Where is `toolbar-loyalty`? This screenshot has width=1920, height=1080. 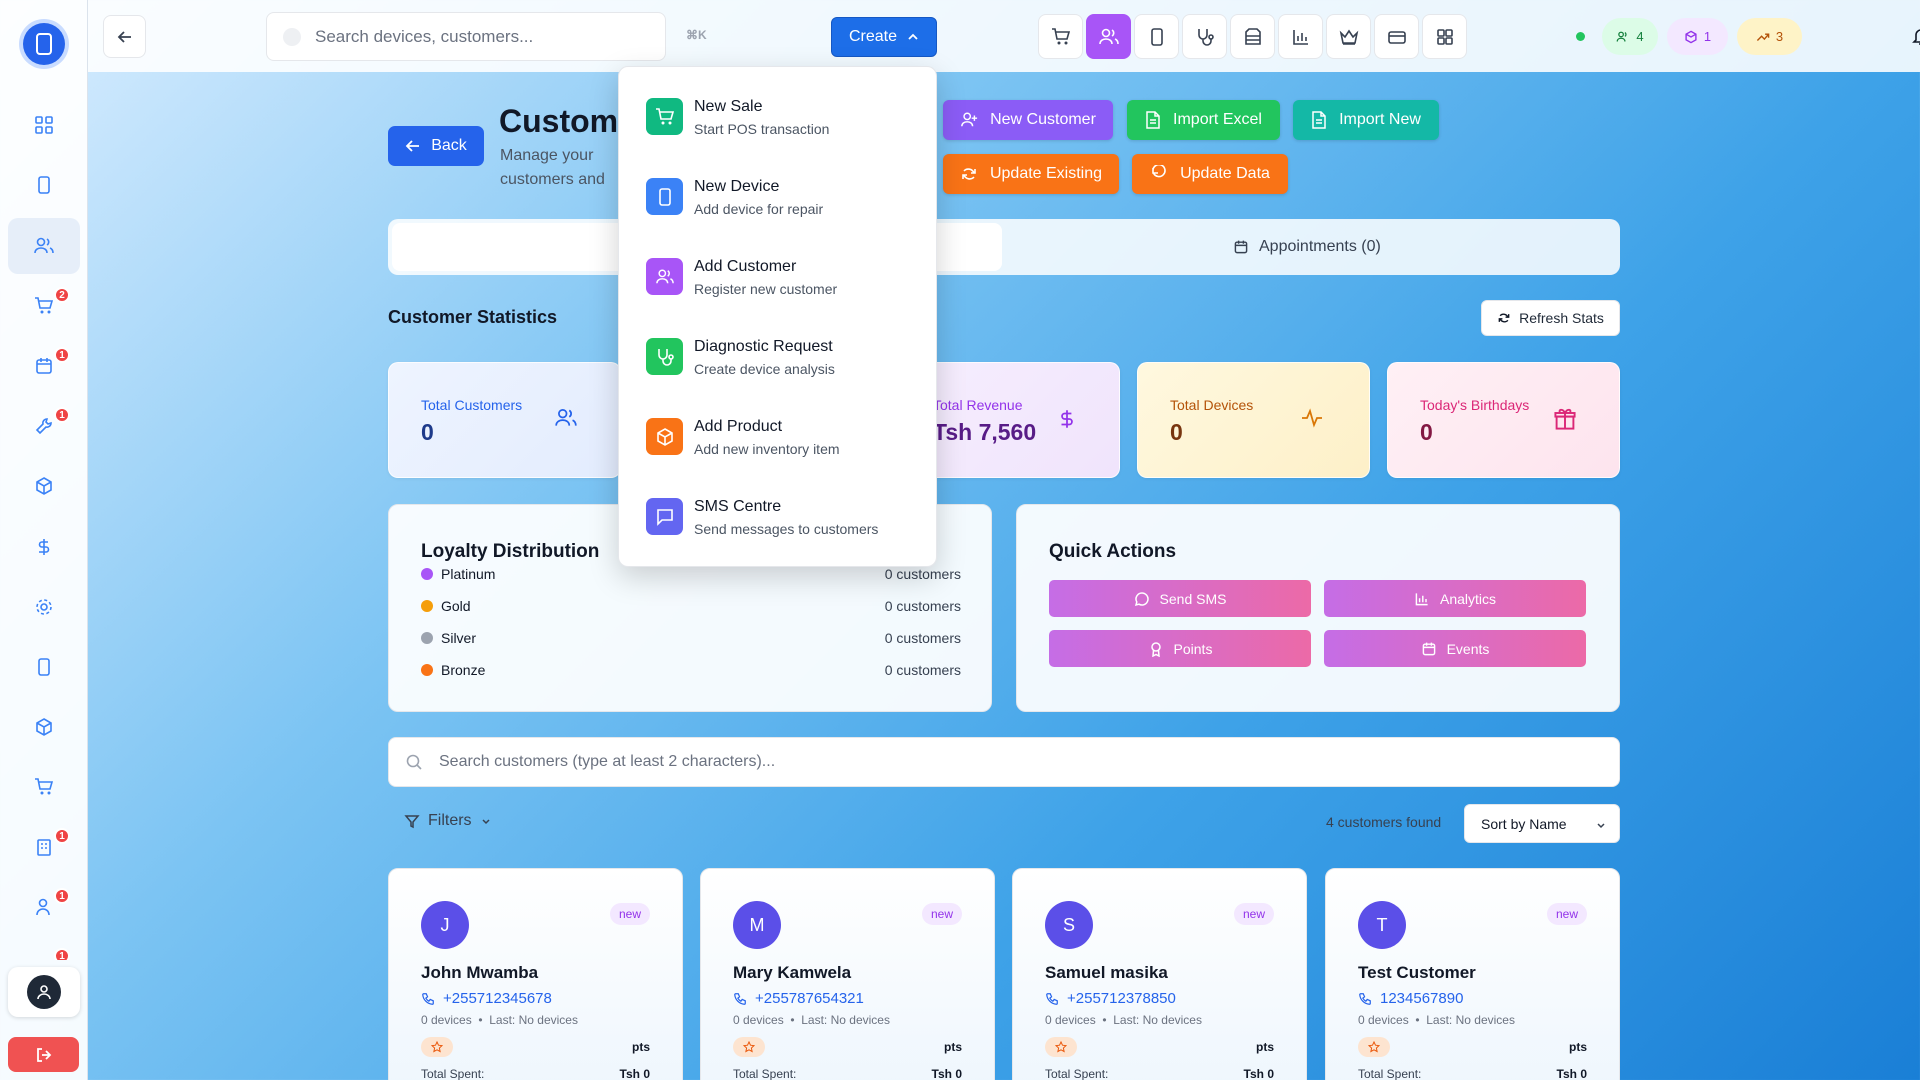 toolbar-loyalty is located at coordinates (1348, 36).